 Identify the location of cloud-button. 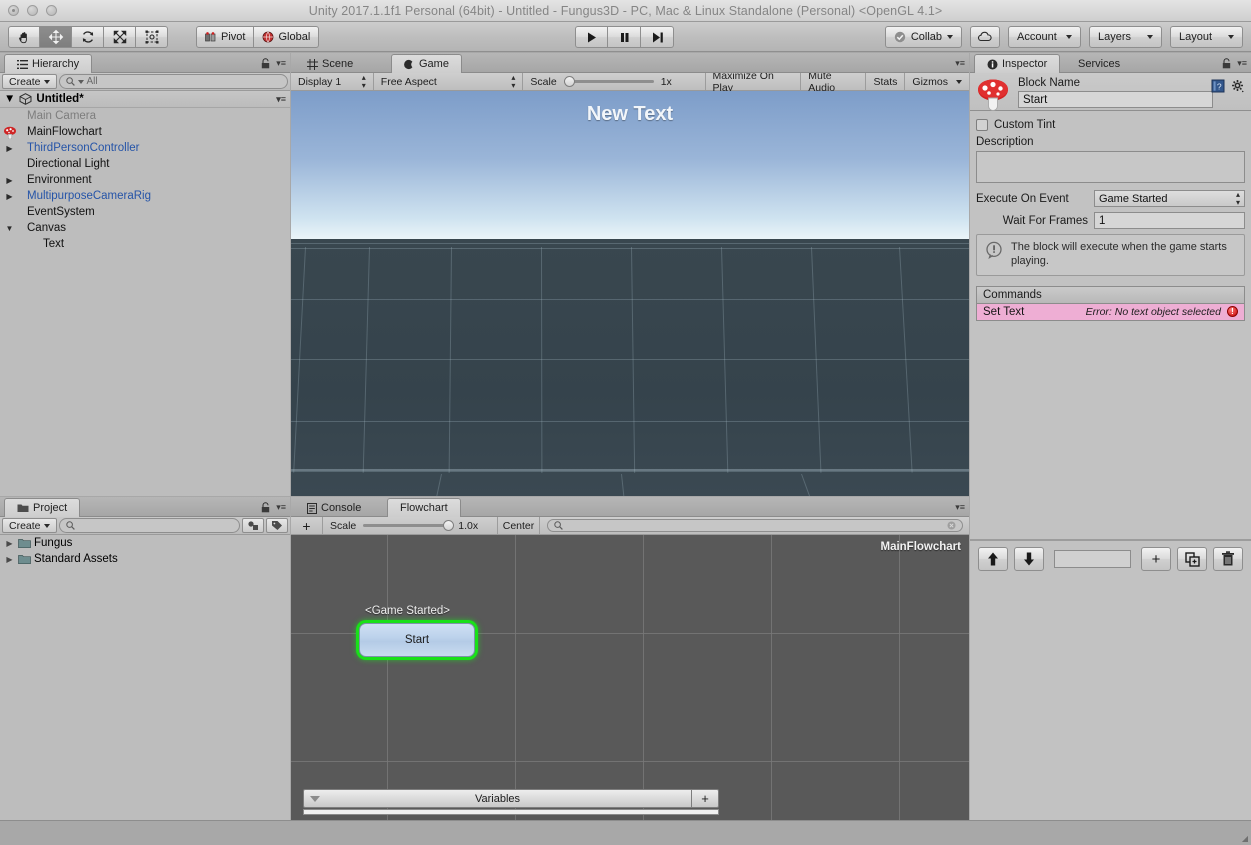
(985, 37).